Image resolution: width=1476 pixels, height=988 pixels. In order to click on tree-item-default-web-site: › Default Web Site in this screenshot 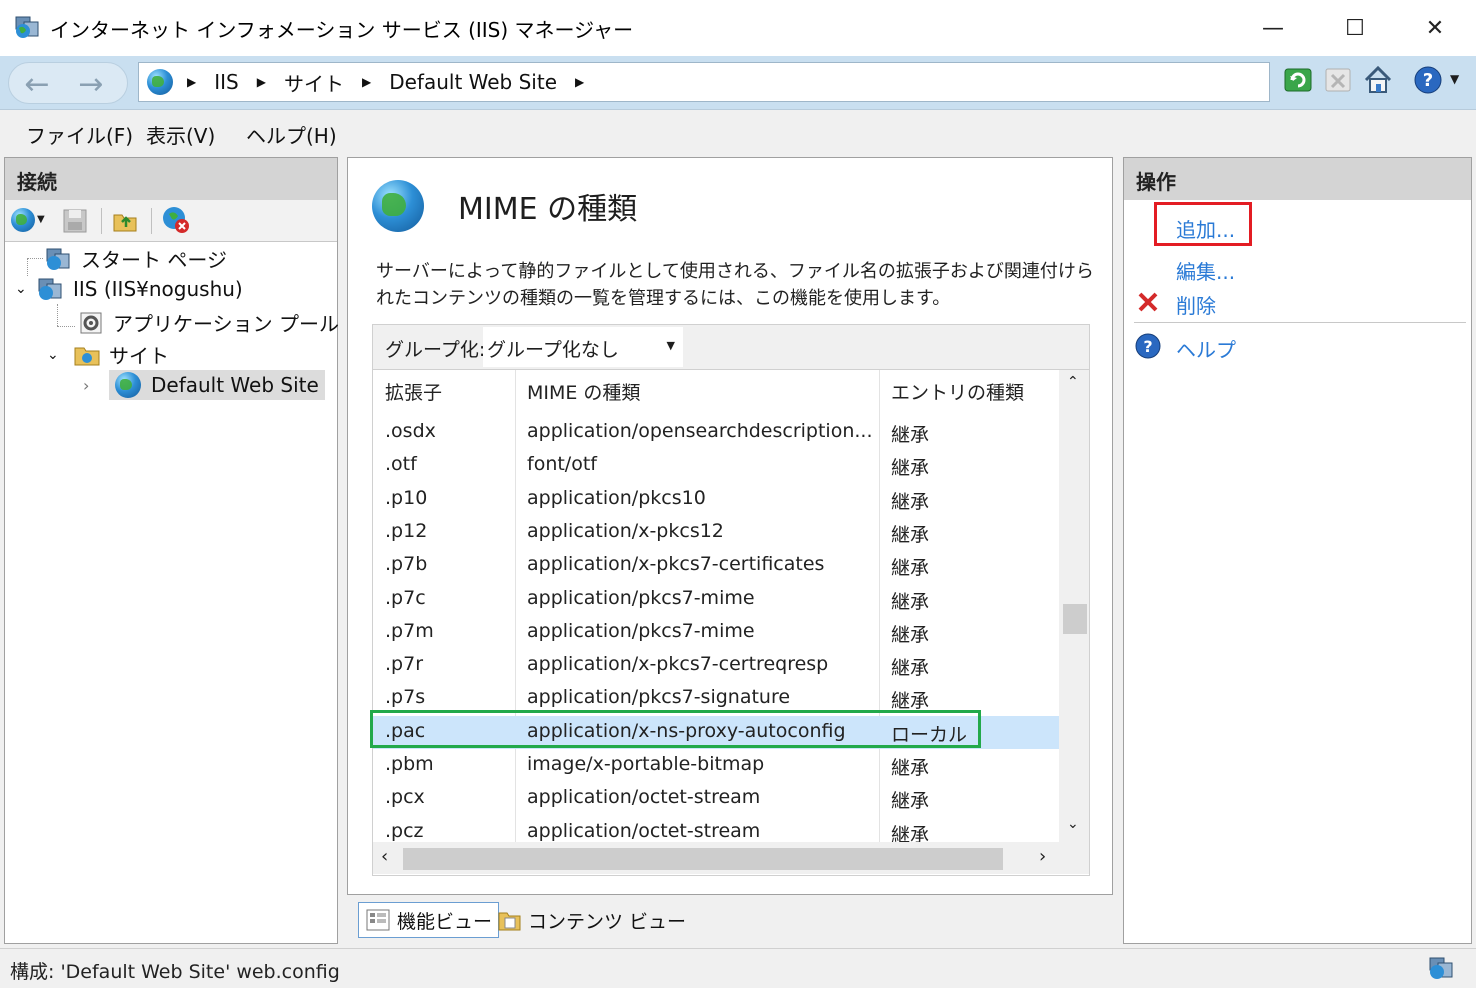, I will do `click(204, 385)`.